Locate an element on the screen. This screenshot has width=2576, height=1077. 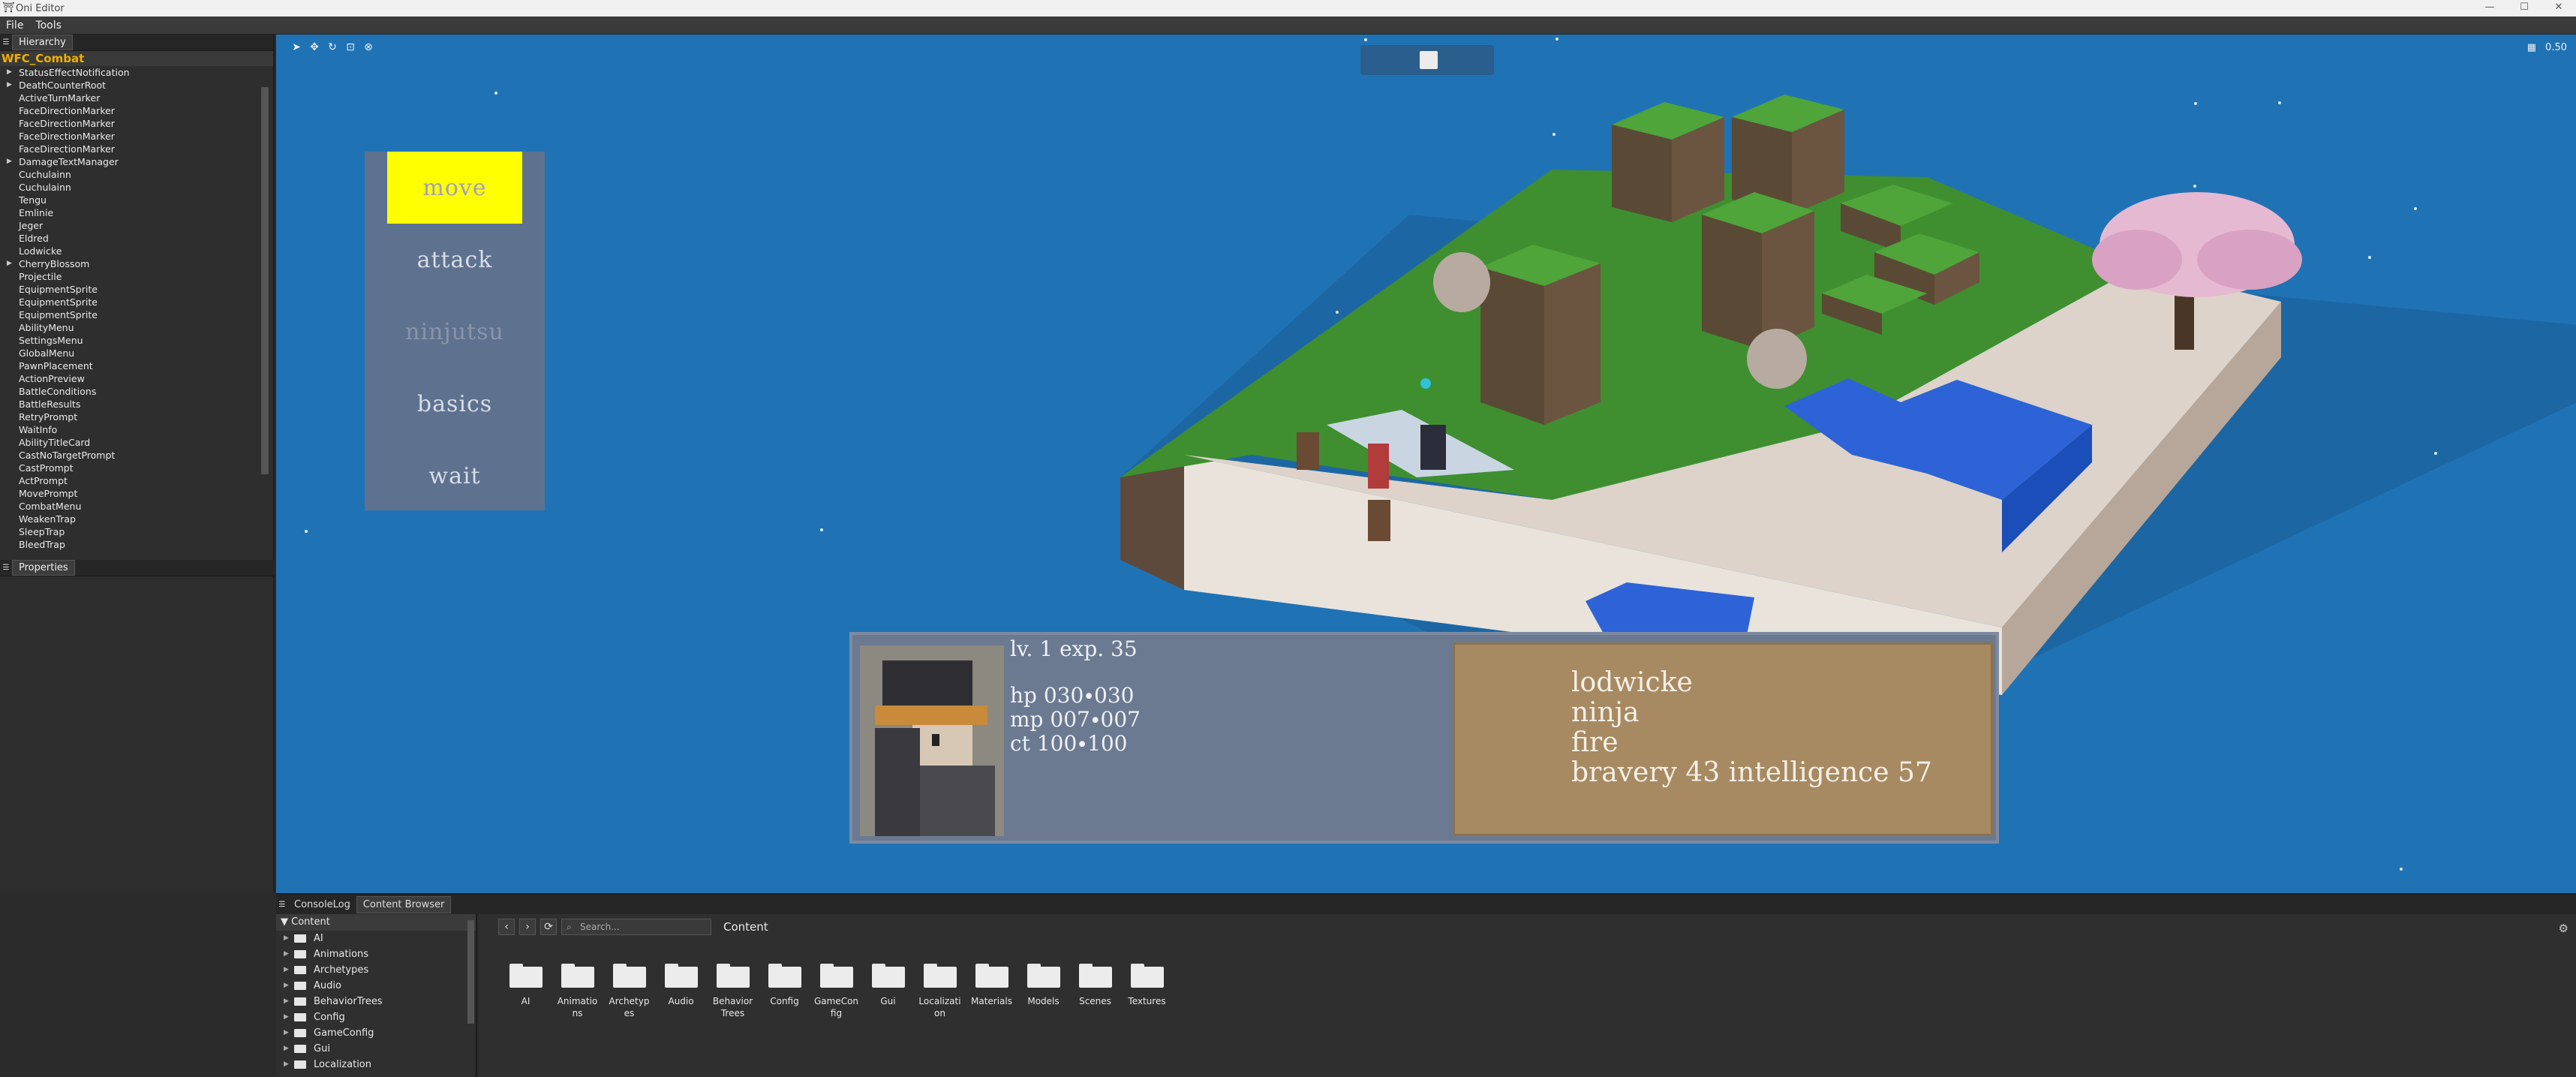
settings-gear-icon: ⚙ is located at coordinates (2563, 928).